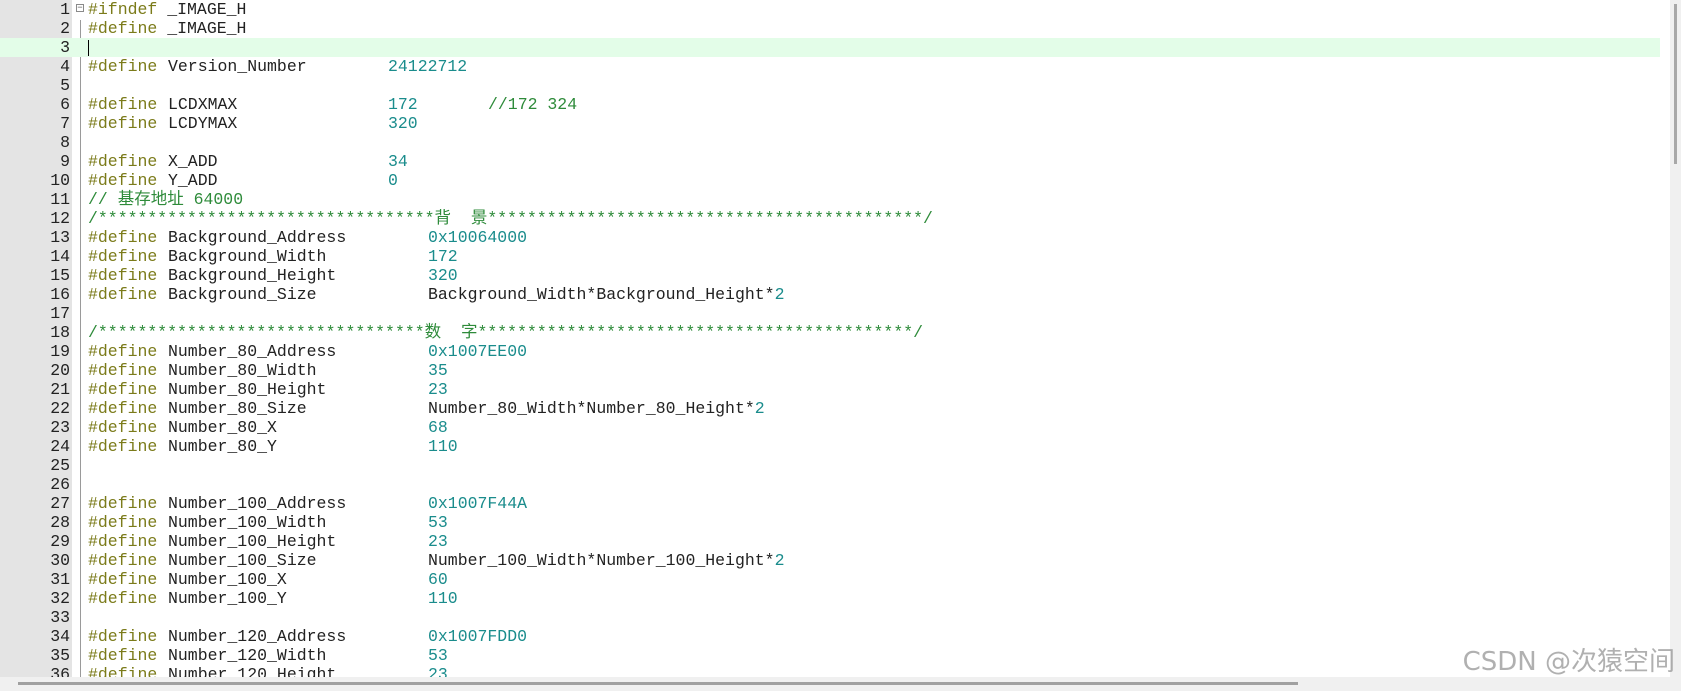  Describe the element at coordinates (830, 503) in the screenshot. I see `code-line: 27 #define Number_100_Address 0x1007F44A` at that location.